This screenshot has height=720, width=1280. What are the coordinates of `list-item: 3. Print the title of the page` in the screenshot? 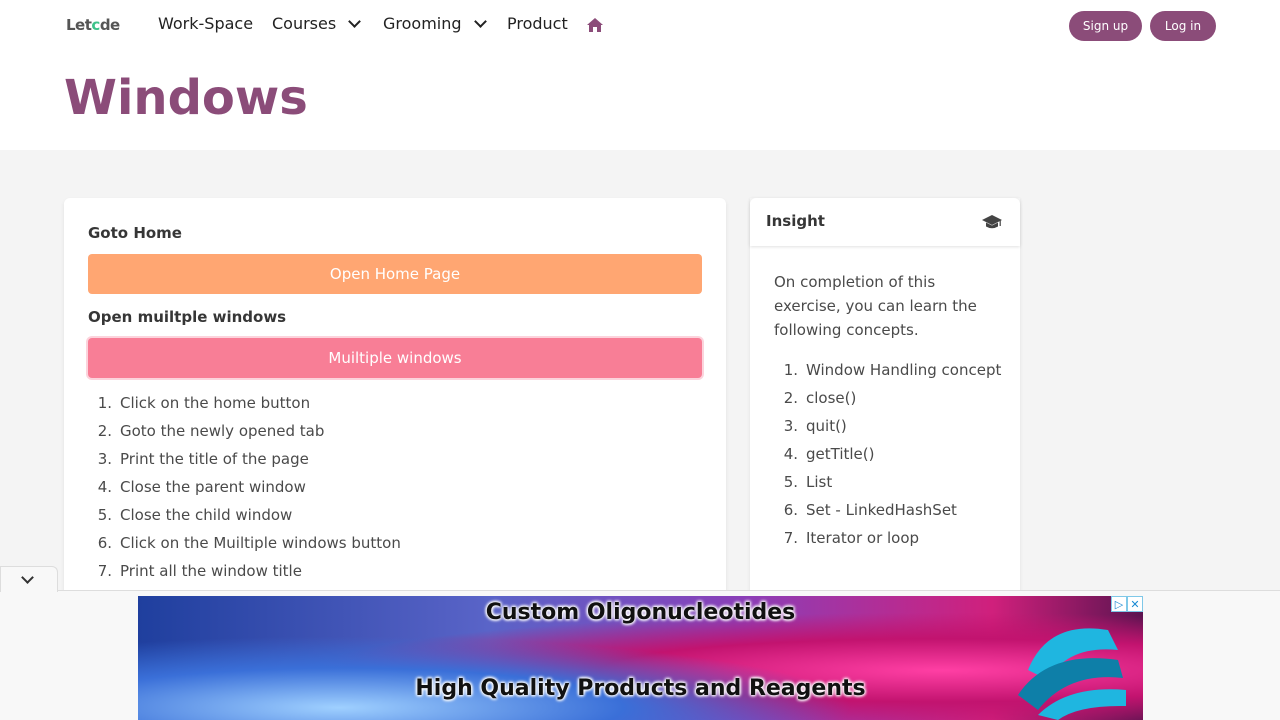 It's located at (203, 459).